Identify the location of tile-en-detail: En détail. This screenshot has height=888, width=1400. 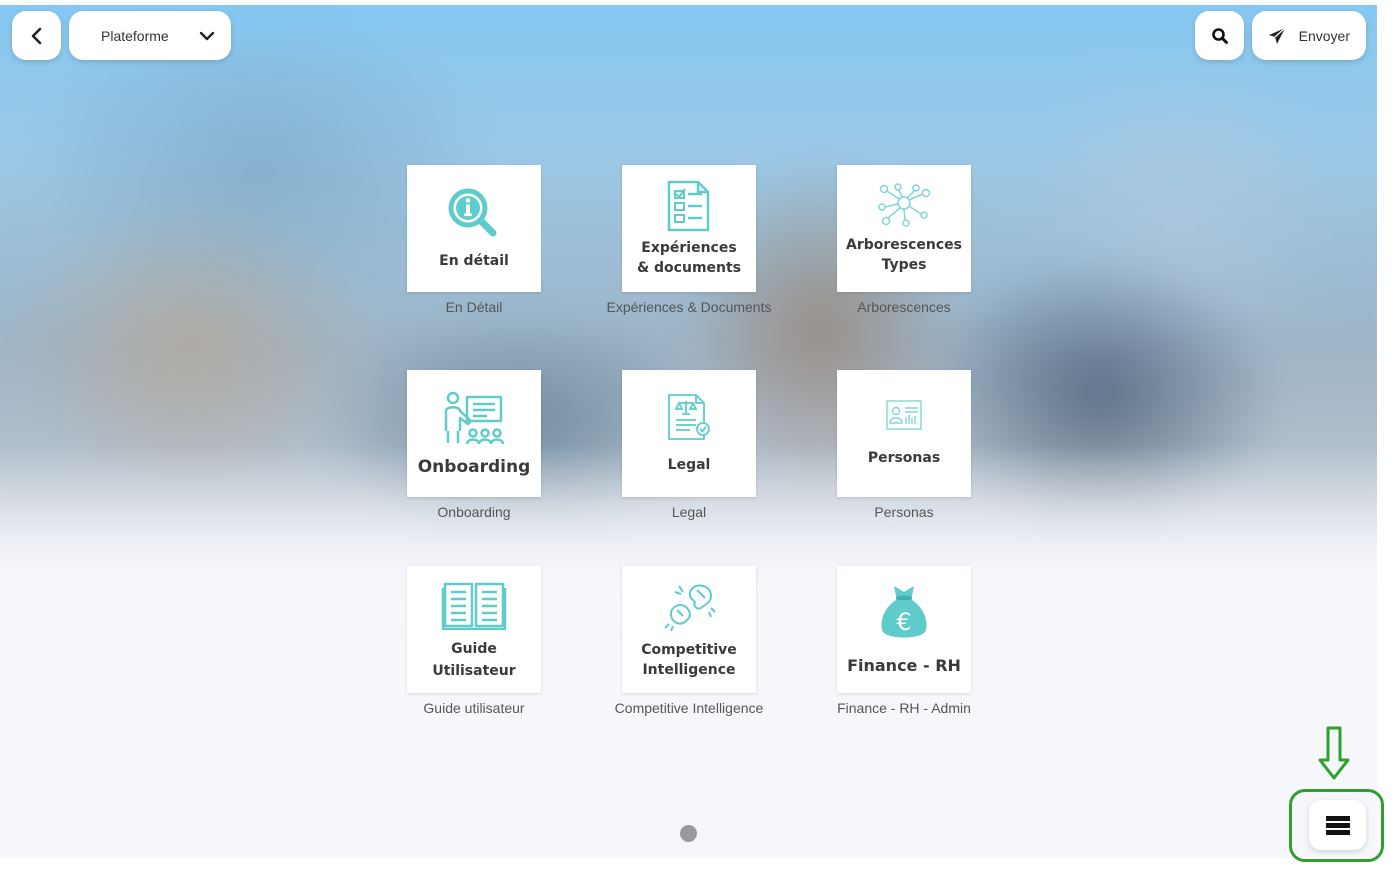
(474, 228).